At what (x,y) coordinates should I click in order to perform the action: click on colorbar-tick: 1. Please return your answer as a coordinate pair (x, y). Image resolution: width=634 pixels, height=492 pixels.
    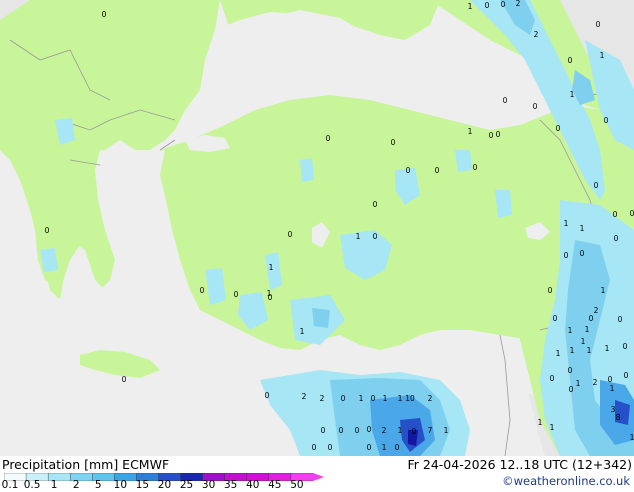
    Looking at the image, I should click on (54, 485).